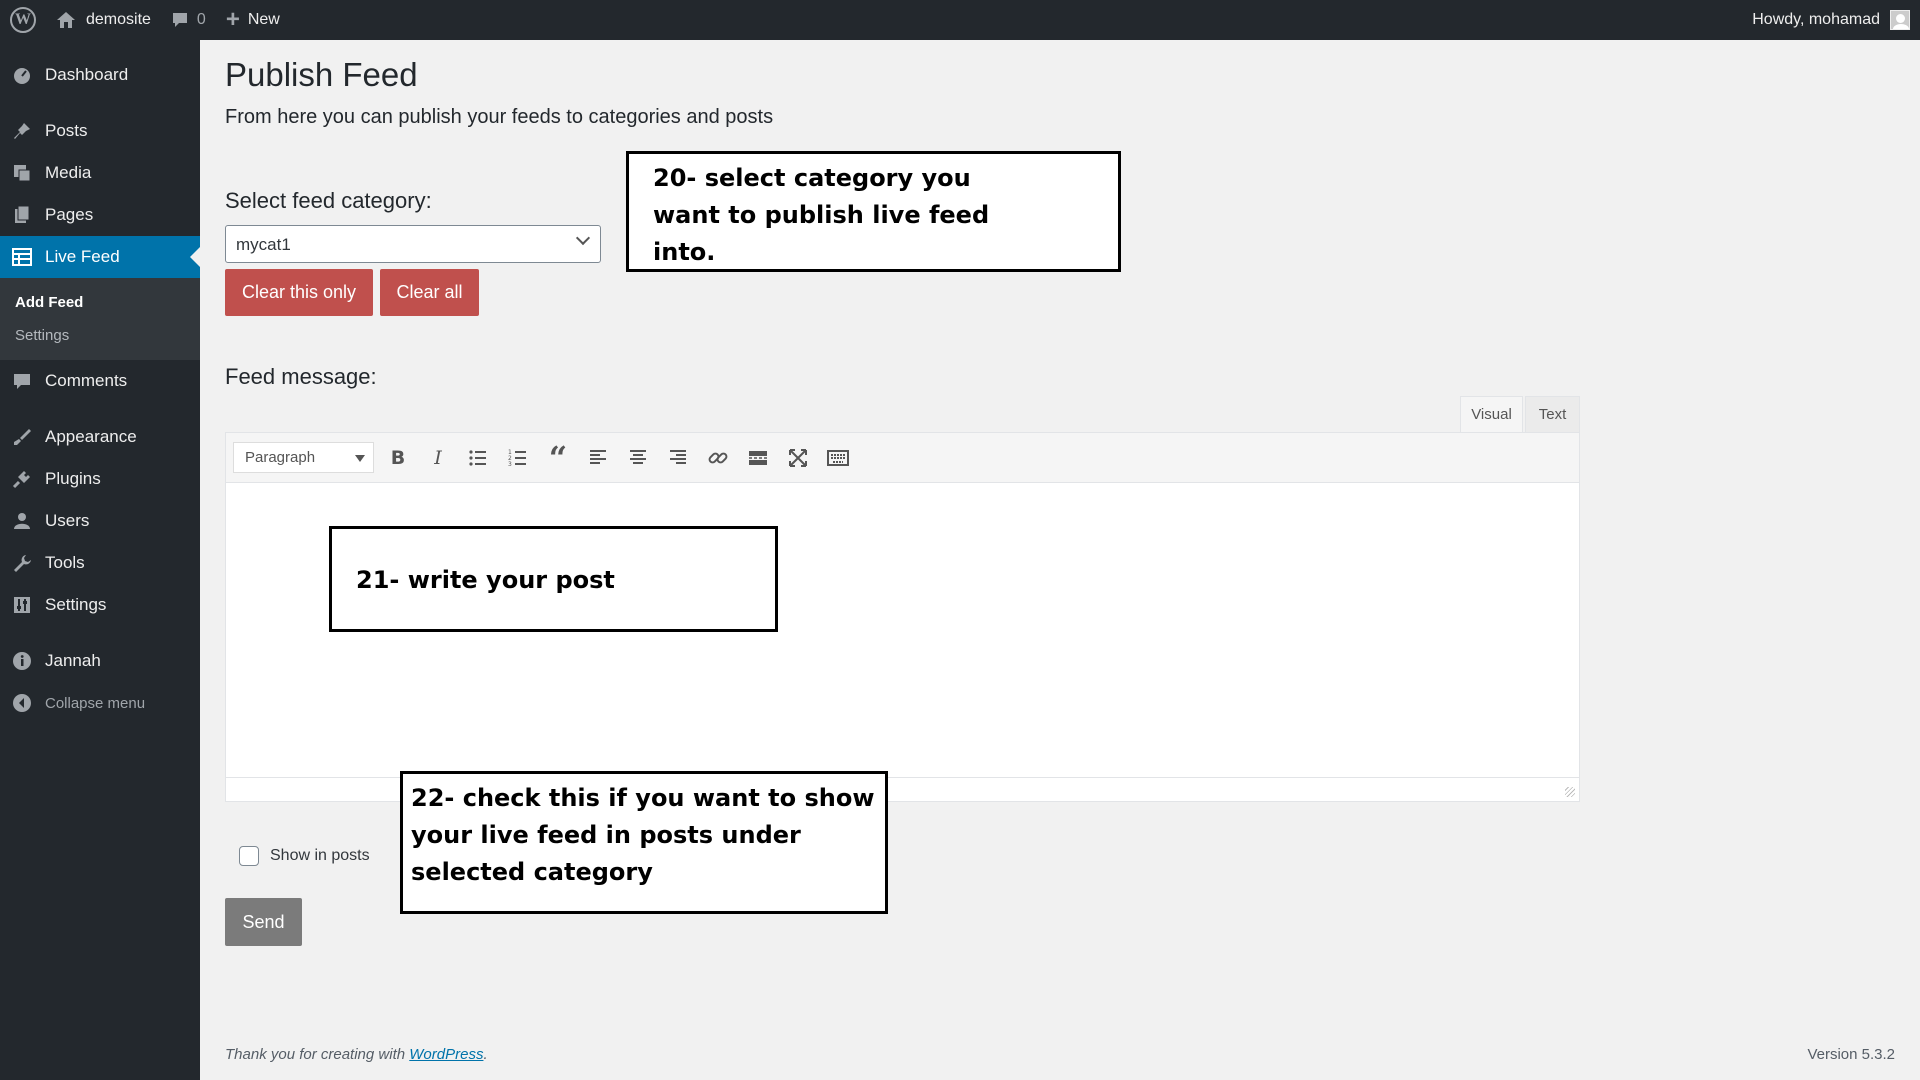 This screenshot has height=1080, width=1920. I want to click on dropdown-arrow-icon, so click(360, 458).